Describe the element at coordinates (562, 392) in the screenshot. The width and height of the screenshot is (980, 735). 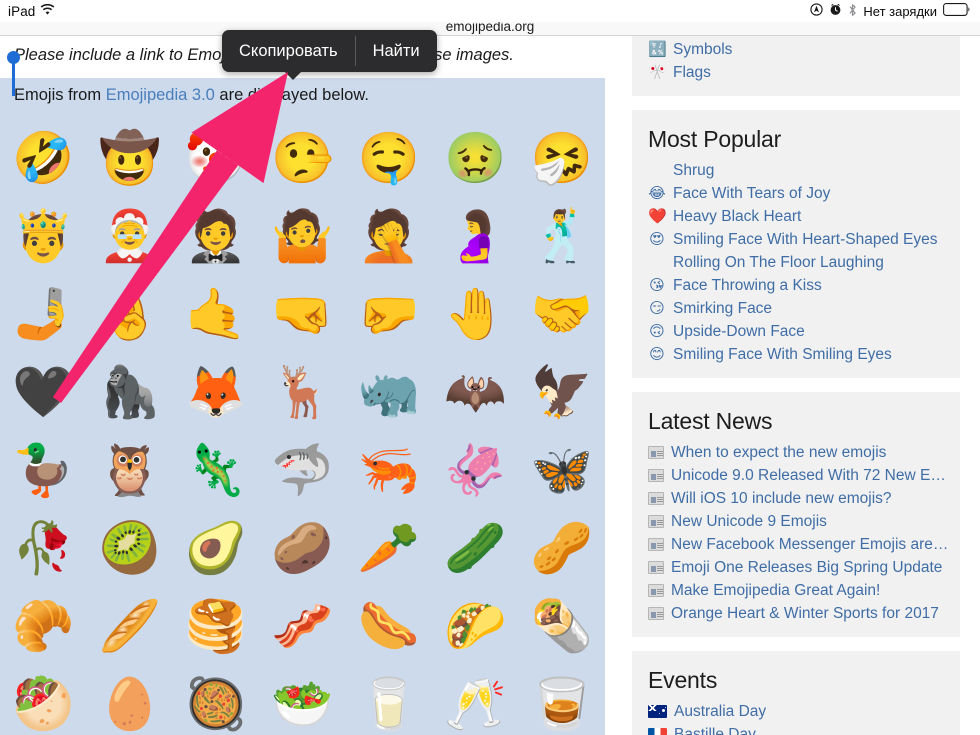
I see `emoji-eagle: 🦅` at that location.